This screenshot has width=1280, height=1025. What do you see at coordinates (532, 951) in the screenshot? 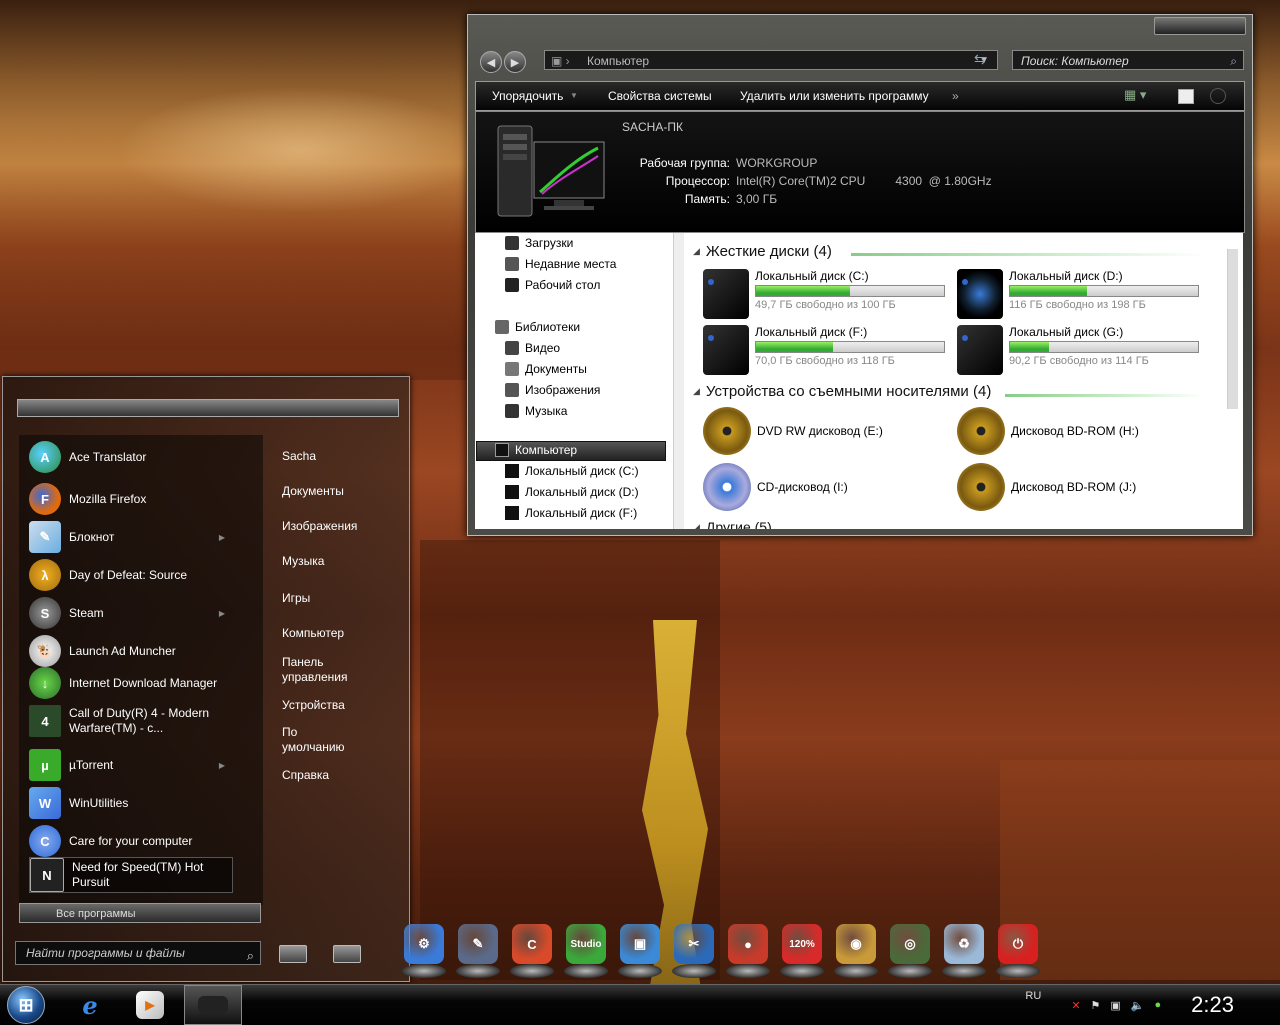
I see `ccleaner-dock-item: C` at bounding box center [532, 951].